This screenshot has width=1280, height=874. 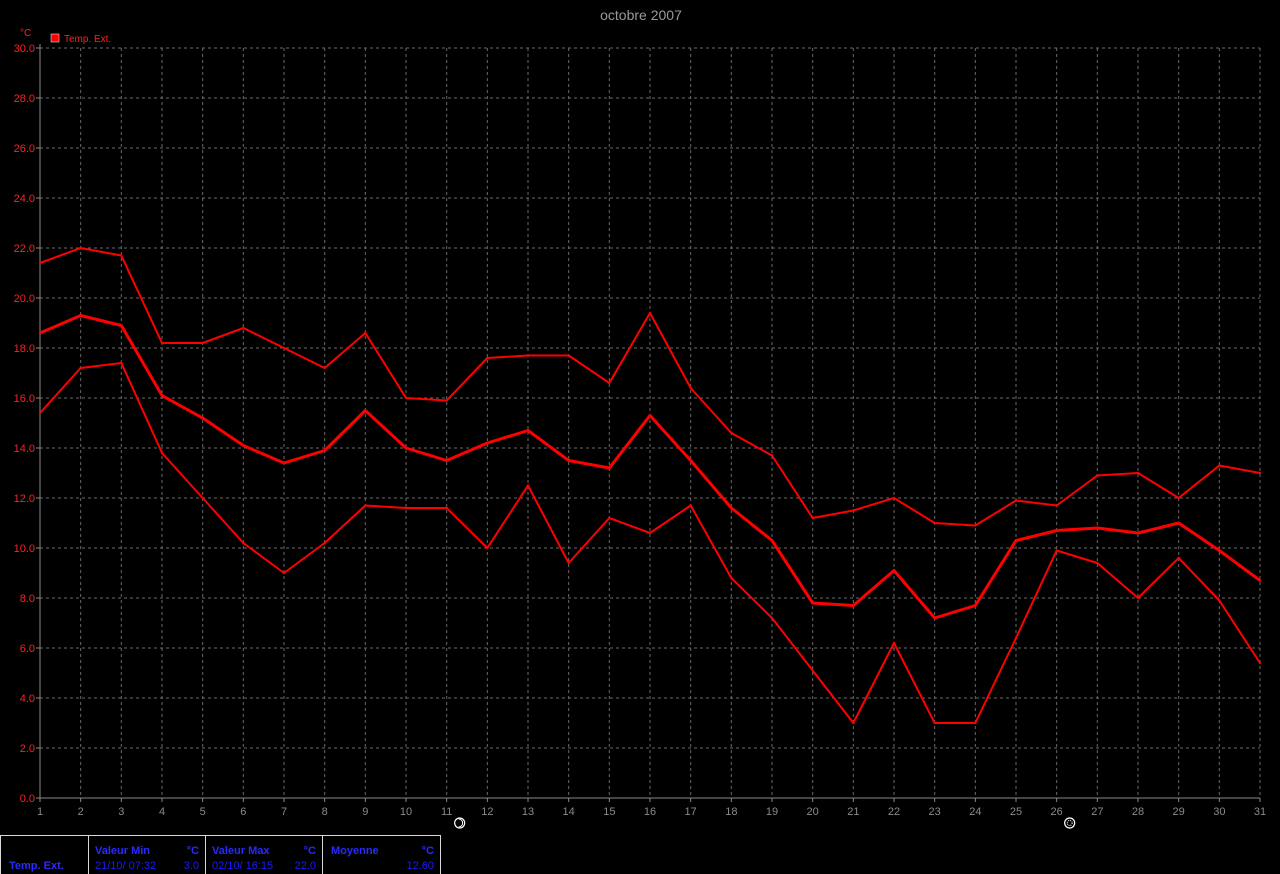 I want to click on y-tick-label: 8.0, so click(x=27, y=599).